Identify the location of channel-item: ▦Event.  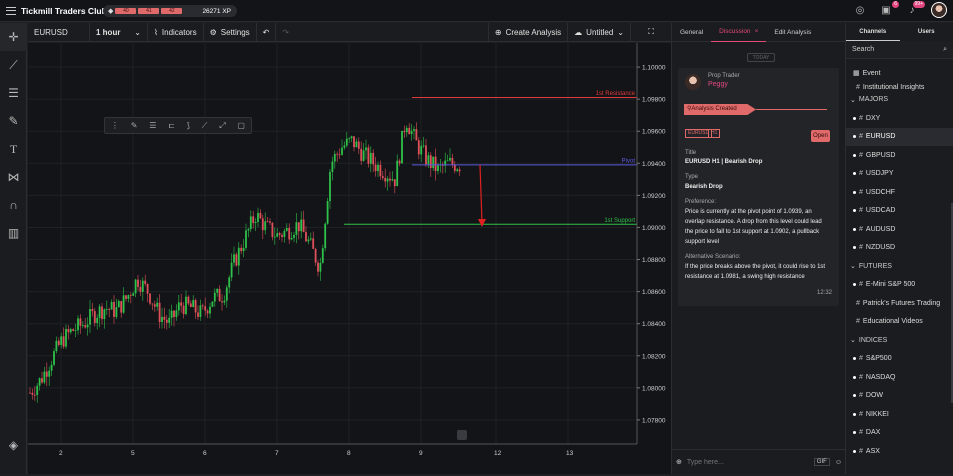
(899, 73).